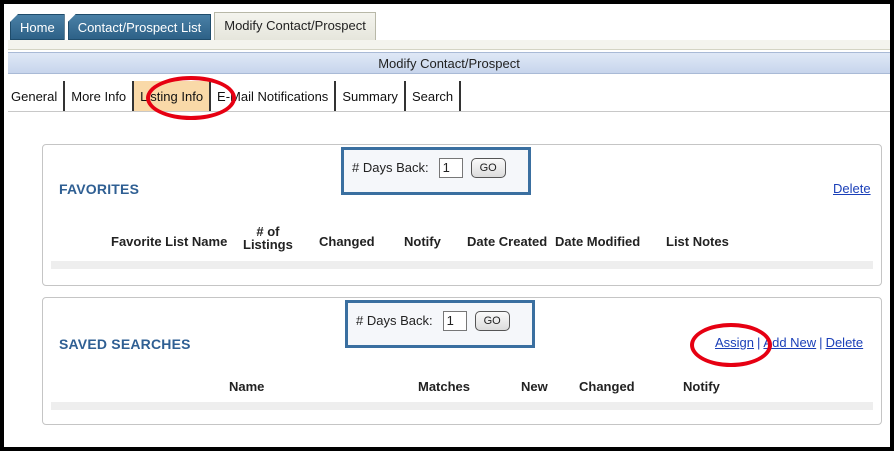 This screenshot has height=451, width=894. What do you see at coordinates (697, 241) in the screenshot?
I see `column-list-notes: List Notes` at bounding box center [697, 241].